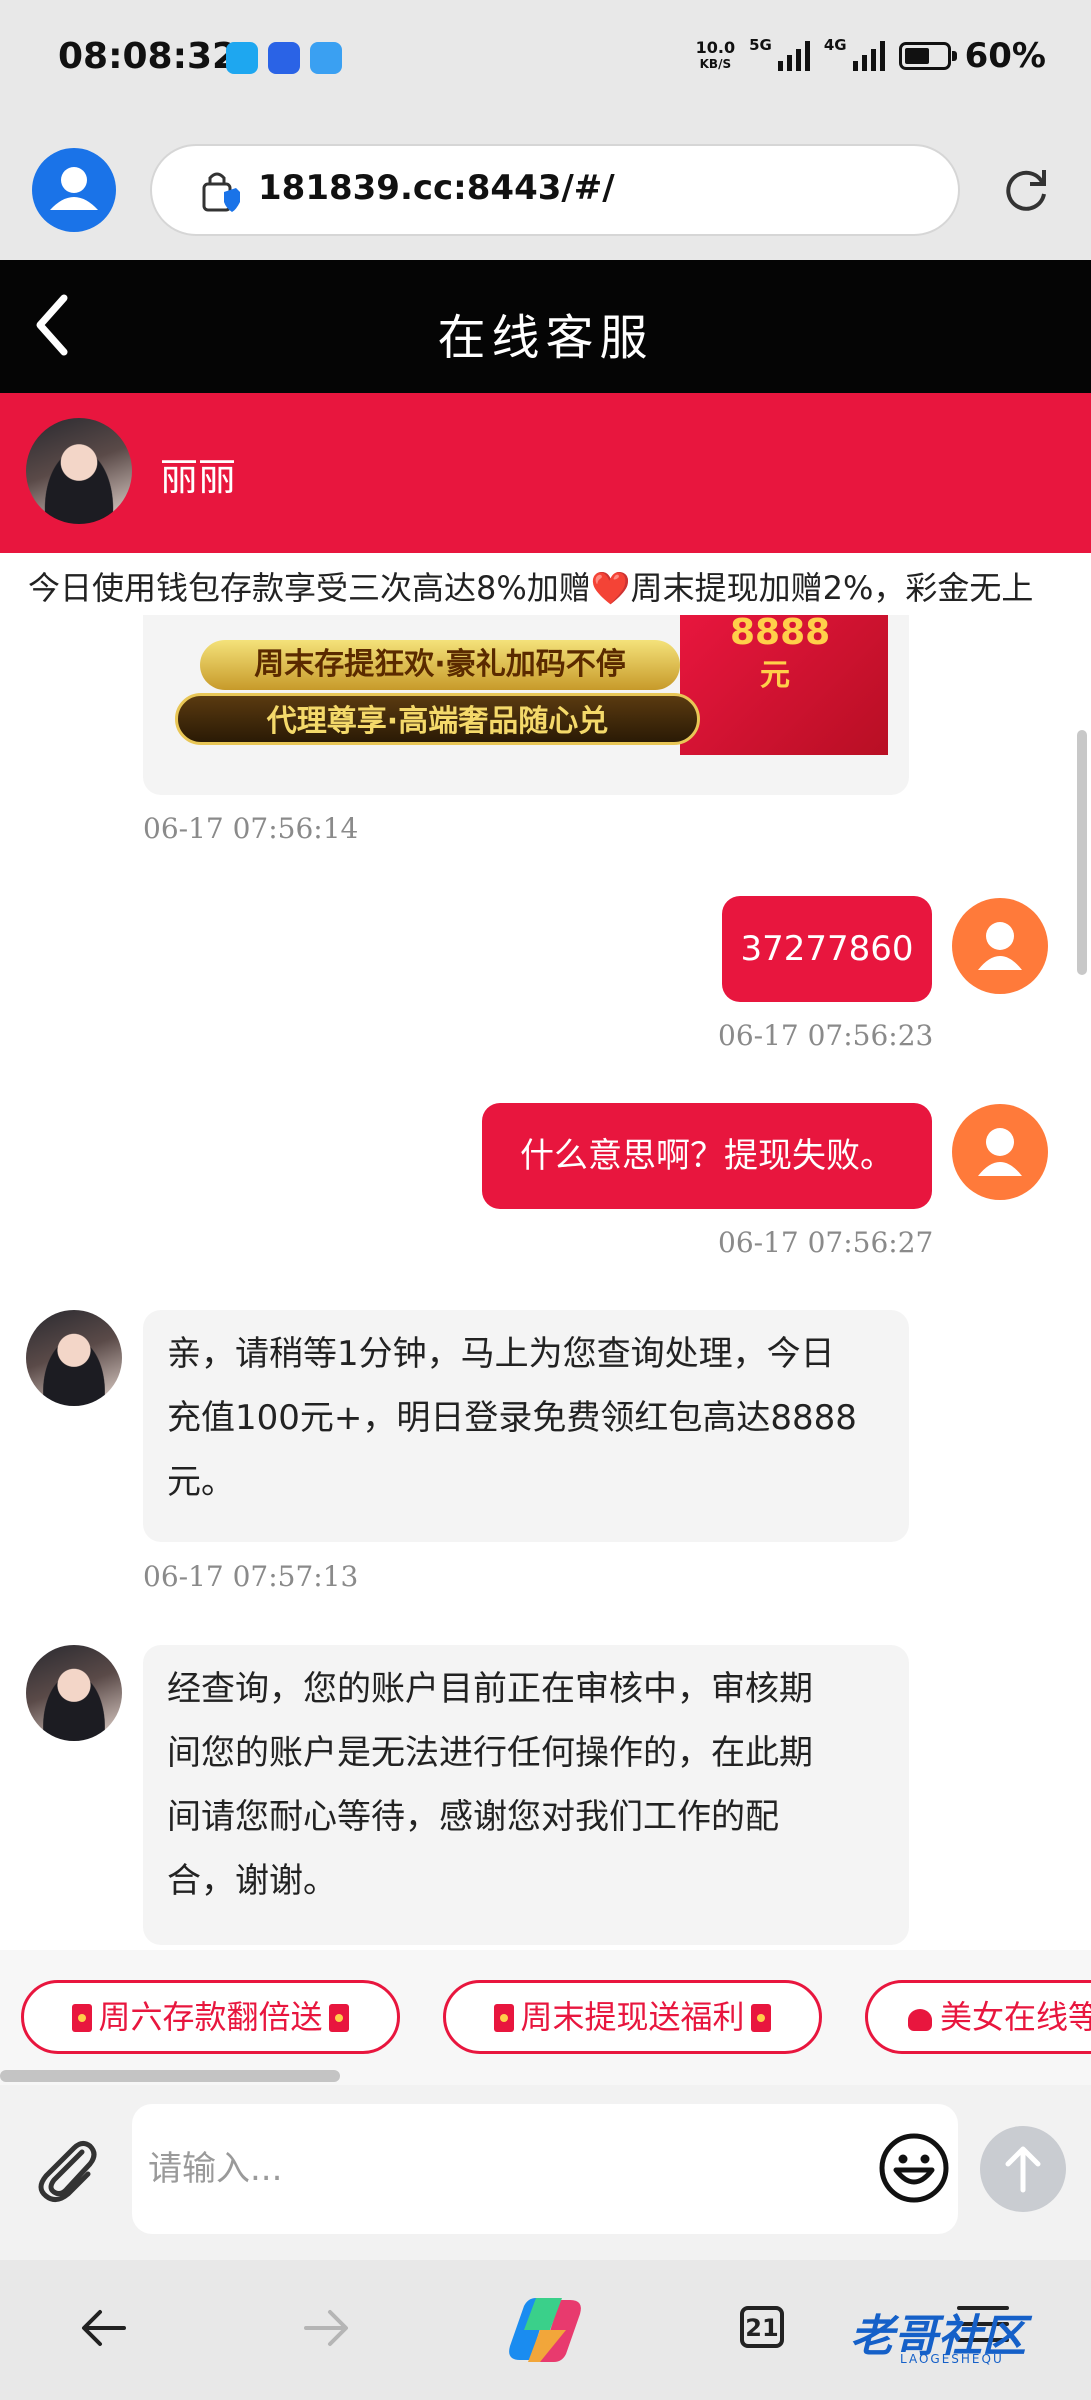 The width and height of the screenshot is (1091, 2400). I want to click on quick-reply-chip: 周末提现送福利, so click(632, 2017).